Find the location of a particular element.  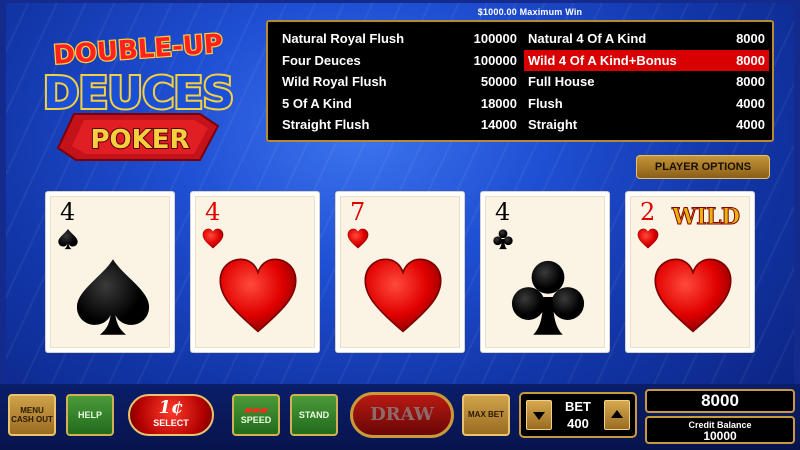

card-rank: 7 is located at coordinates (358, 212).